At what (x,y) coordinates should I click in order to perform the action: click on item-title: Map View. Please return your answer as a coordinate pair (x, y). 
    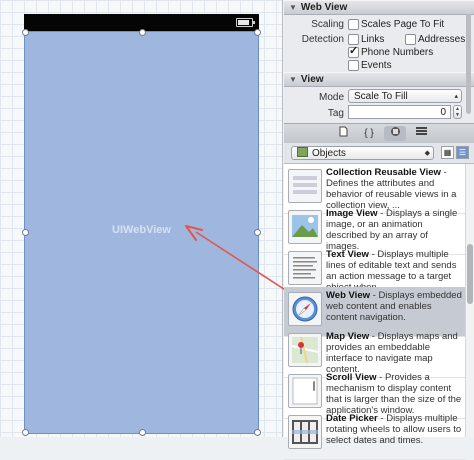
    Looking at the image, I should click on (348, 336).